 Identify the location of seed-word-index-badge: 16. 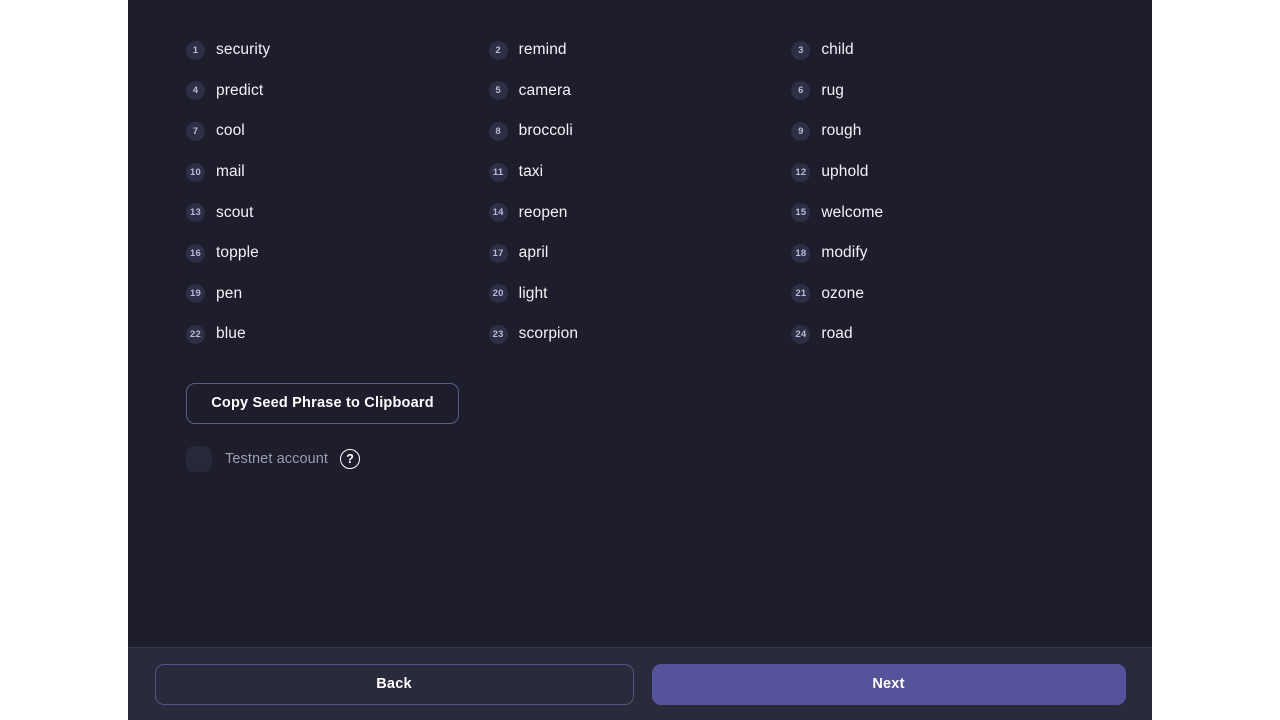
(195, 253).